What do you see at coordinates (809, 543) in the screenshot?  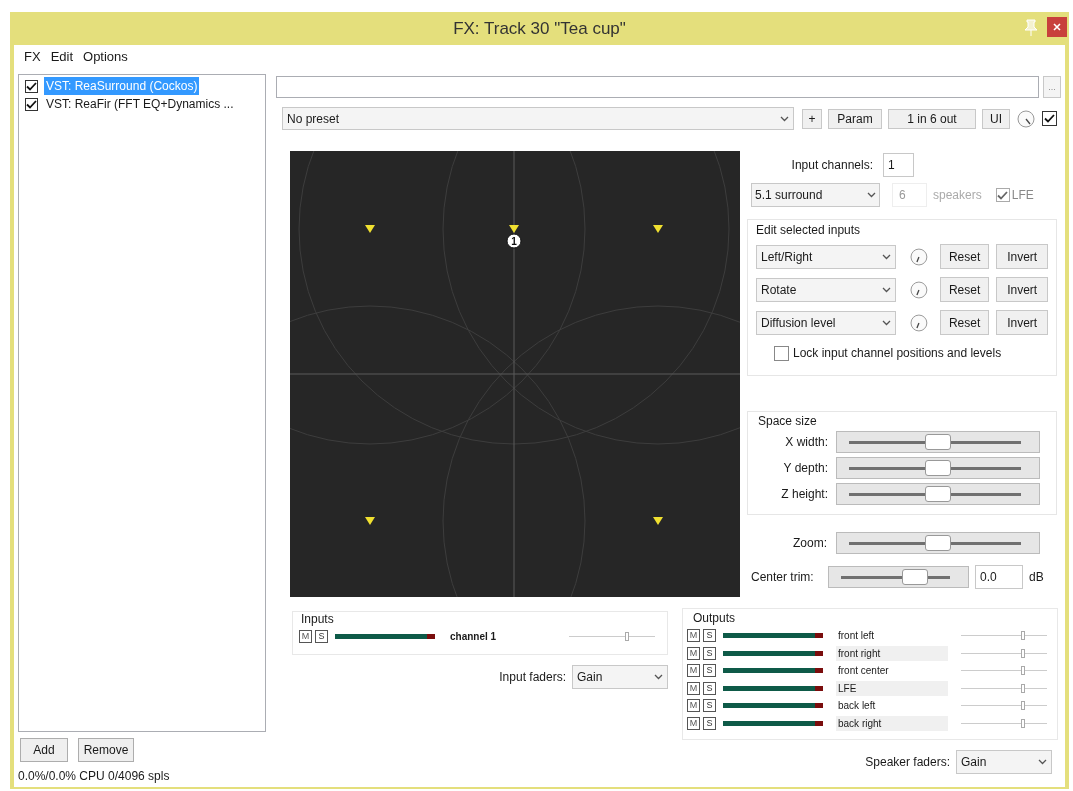 I see `zoom-label: Zoom:` at bounding box center [809, 543].